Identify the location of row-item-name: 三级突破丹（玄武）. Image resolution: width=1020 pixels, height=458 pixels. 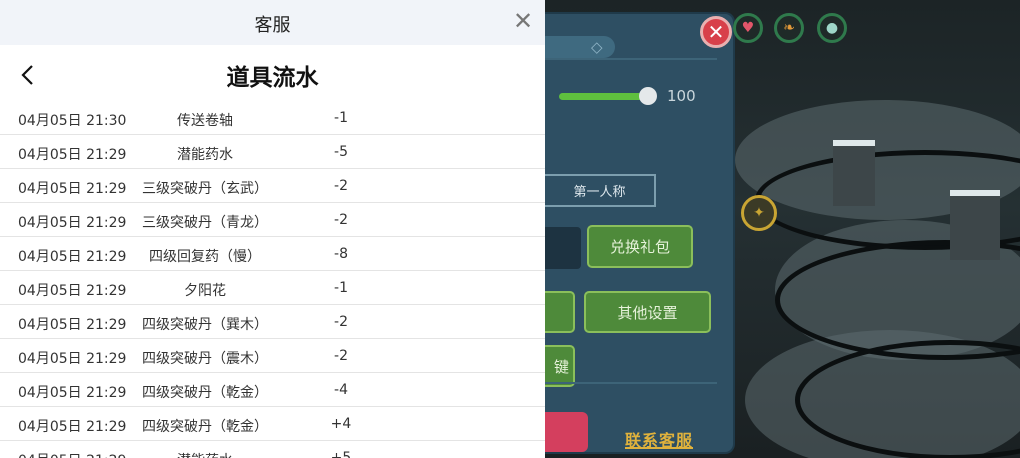
(205, 189).